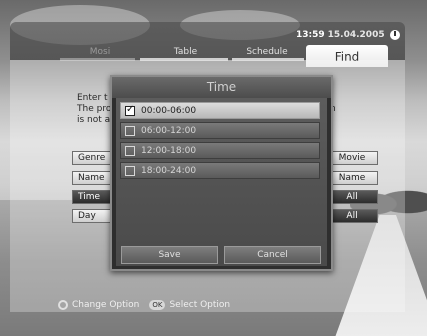  Describe the element at coordinates (394, 35) in the screenshot. I see `clock-icon` at that location.